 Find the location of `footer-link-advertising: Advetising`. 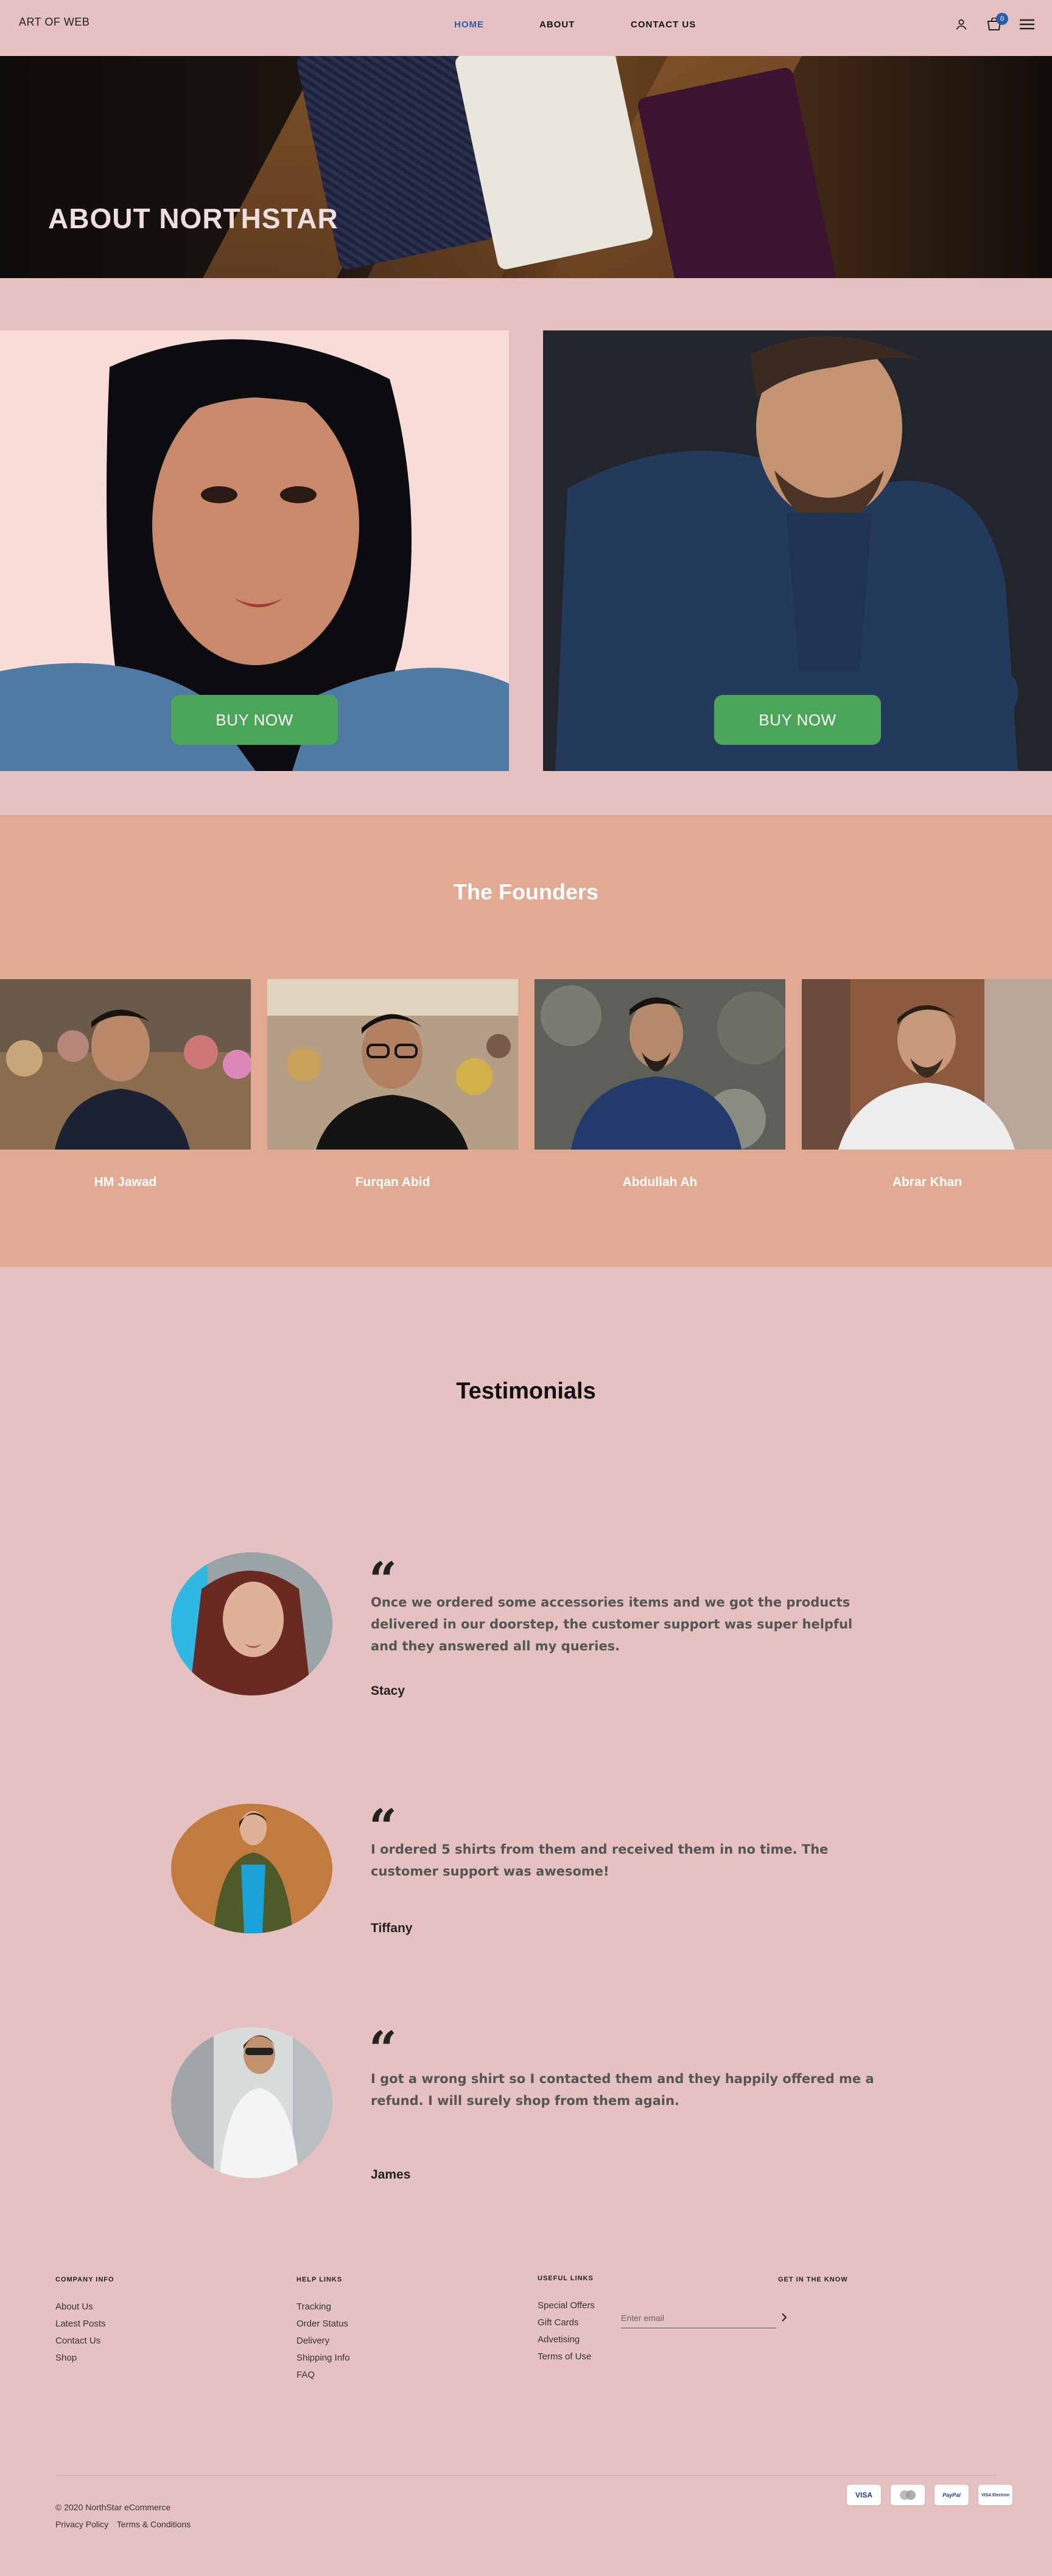

footer-link-advertising: Advetising is located at coordinates (566, 2339).